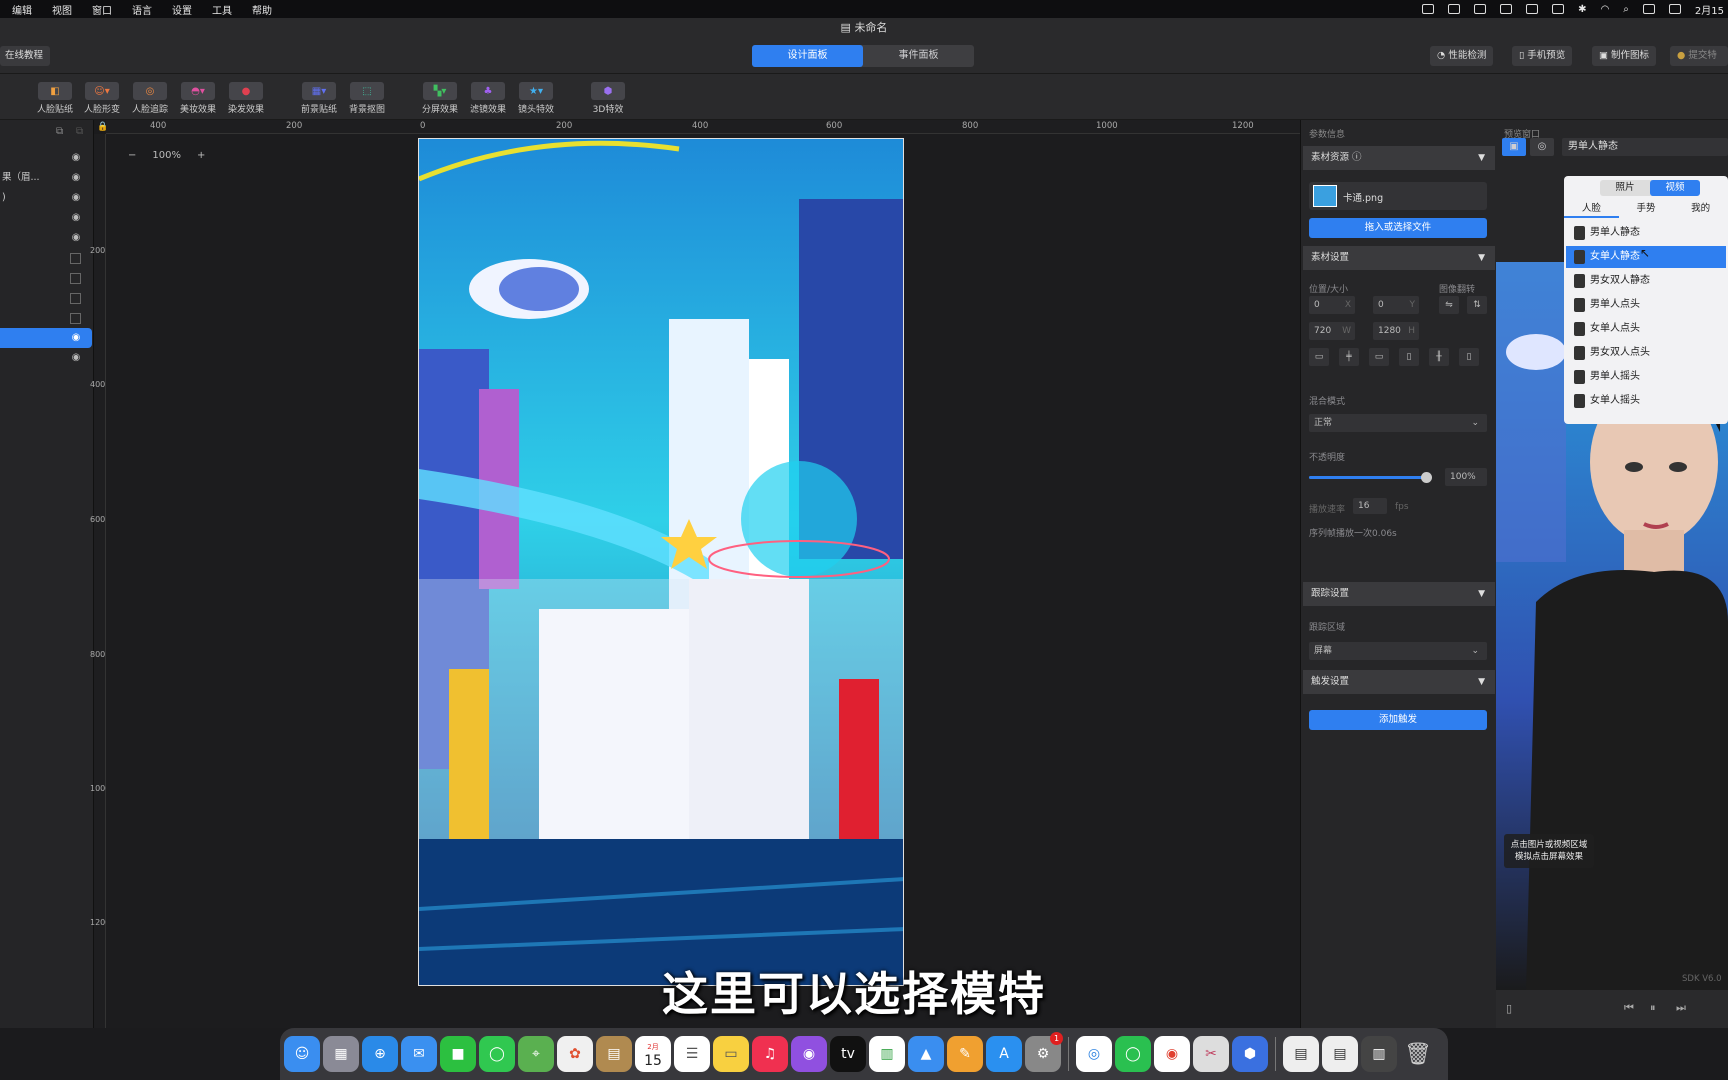 The image size is (1728, 1080). Describe the element at coordinates (1506, 9) in the screenshot. I see `sync-icon` at that location.